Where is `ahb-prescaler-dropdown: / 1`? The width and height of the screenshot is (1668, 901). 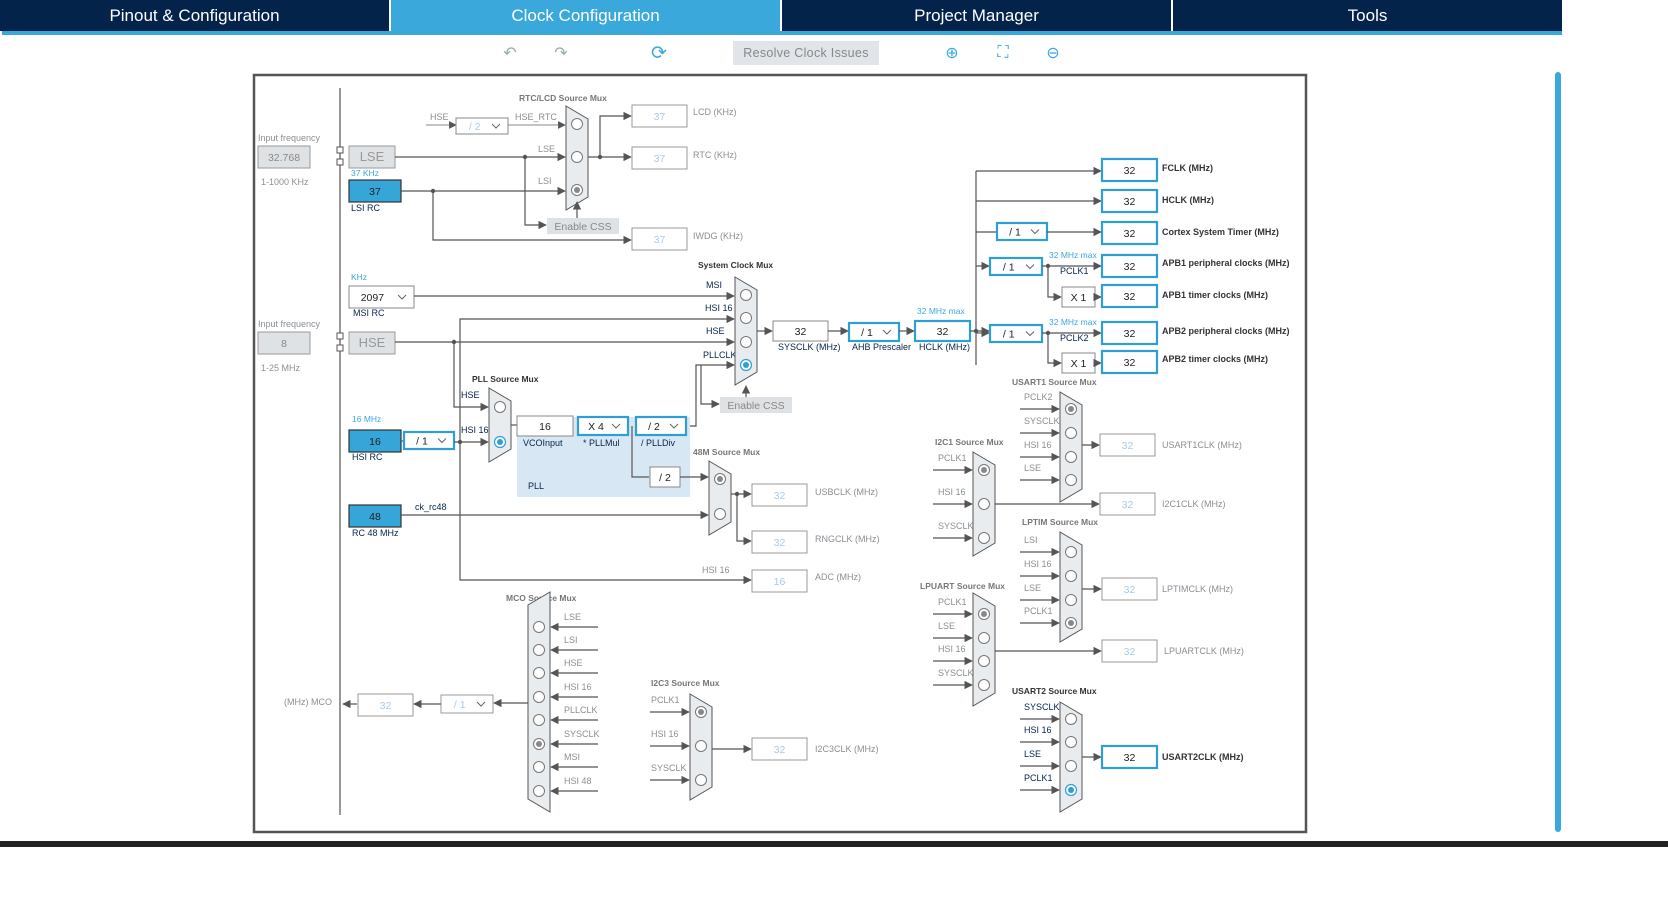 ahb-prescaler-dropdown: / 1 is located at coordinates (874, 332).